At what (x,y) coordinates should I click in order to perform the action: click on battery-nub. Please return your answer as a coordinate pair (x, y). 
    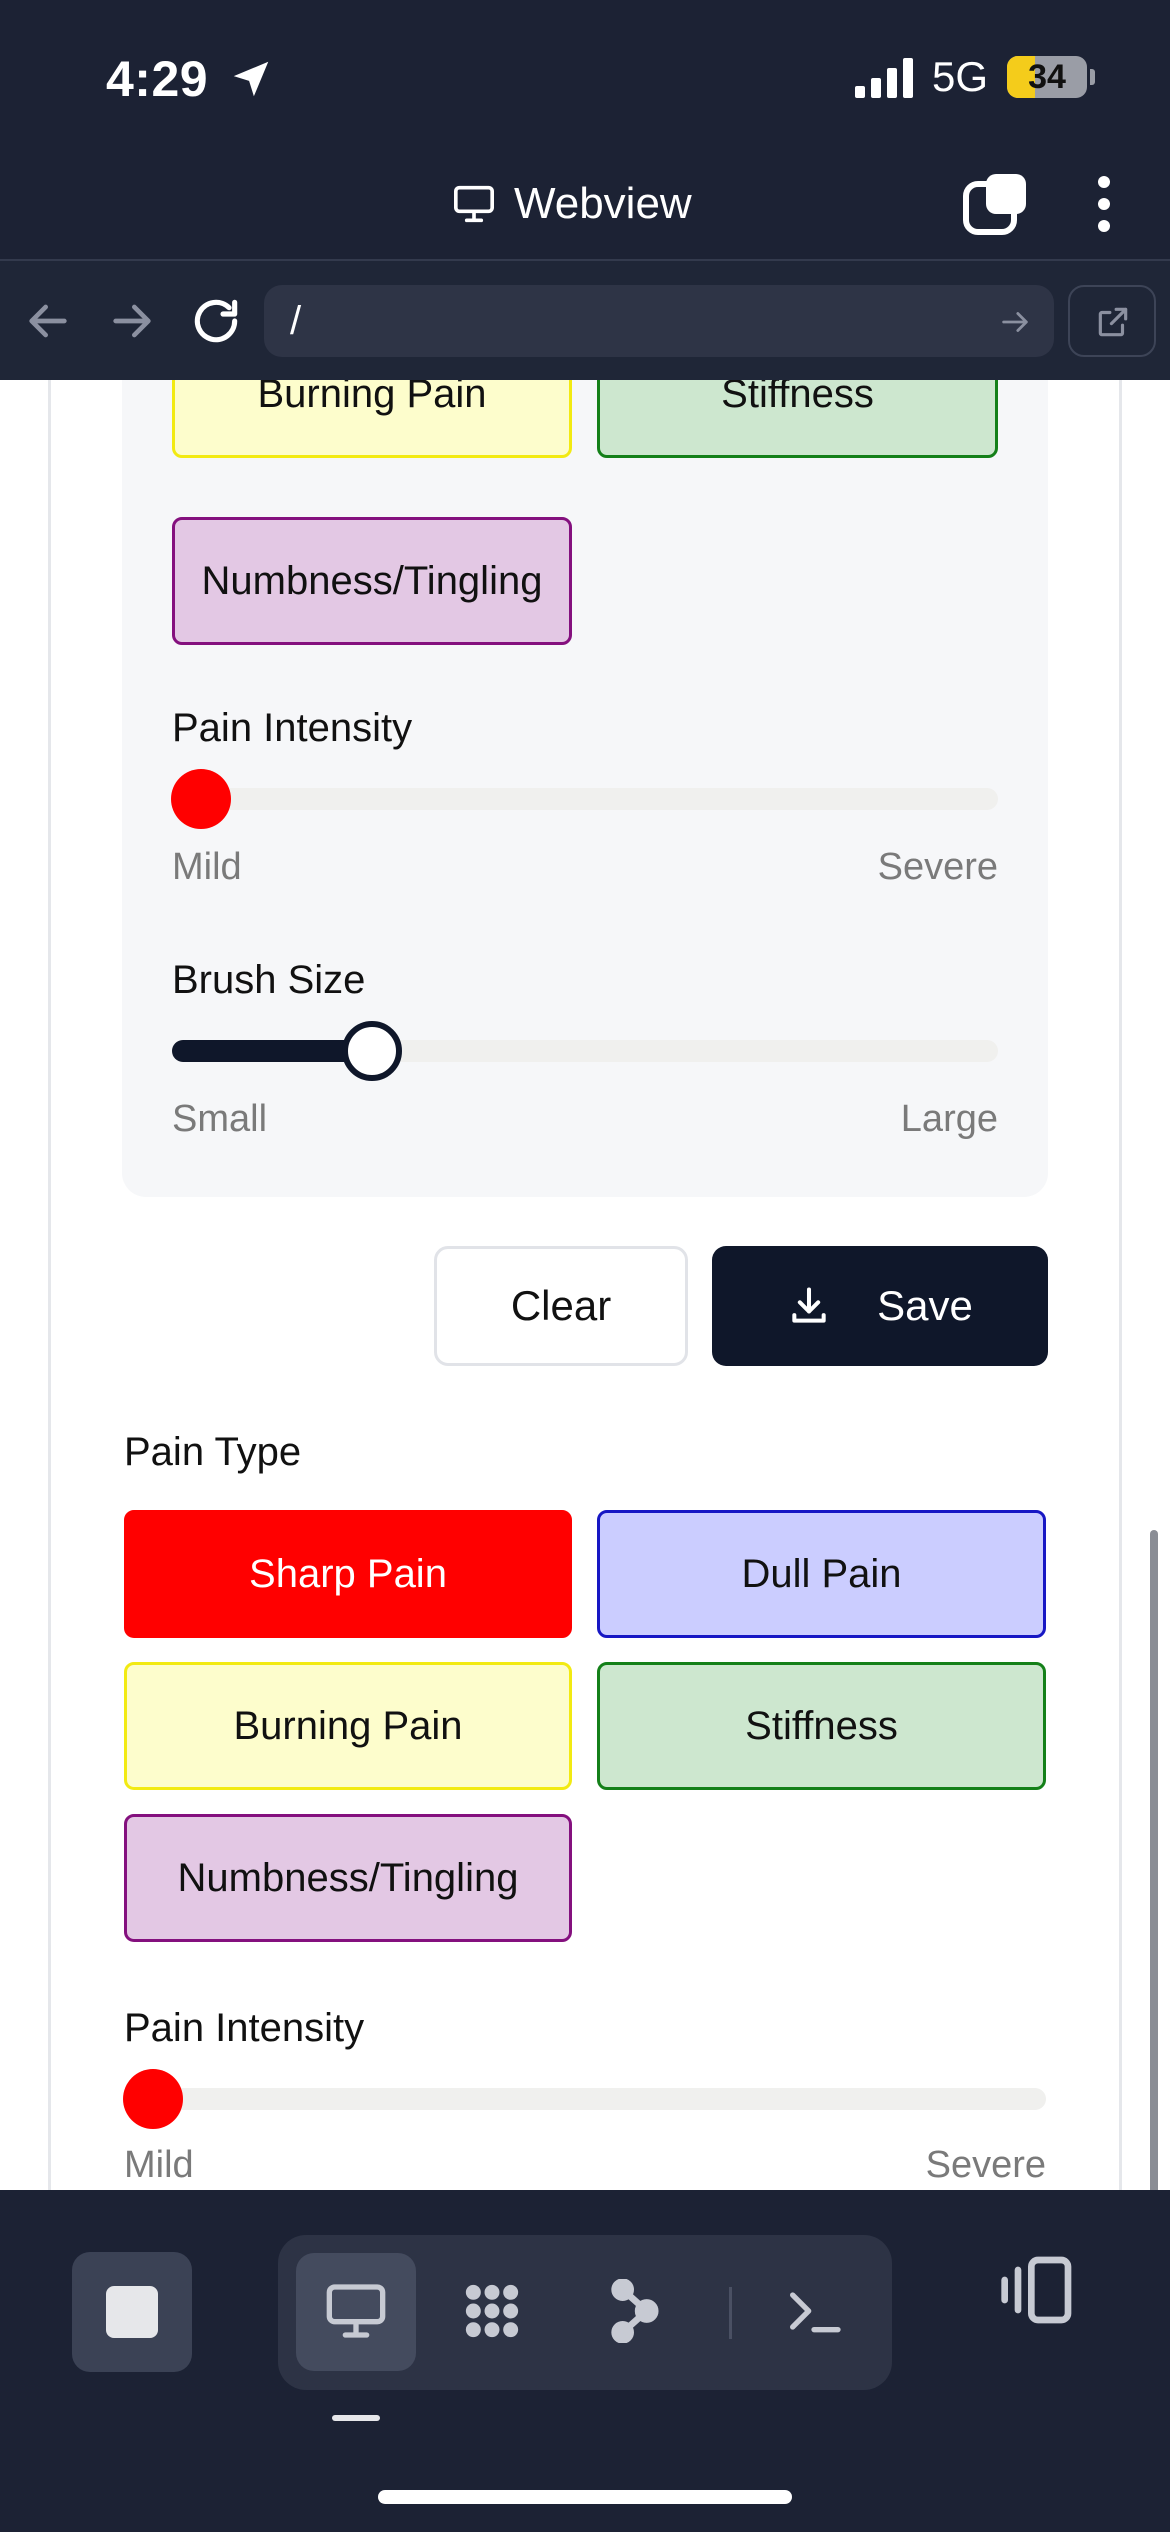
    Looking at the image, I should click on (1092, 77).